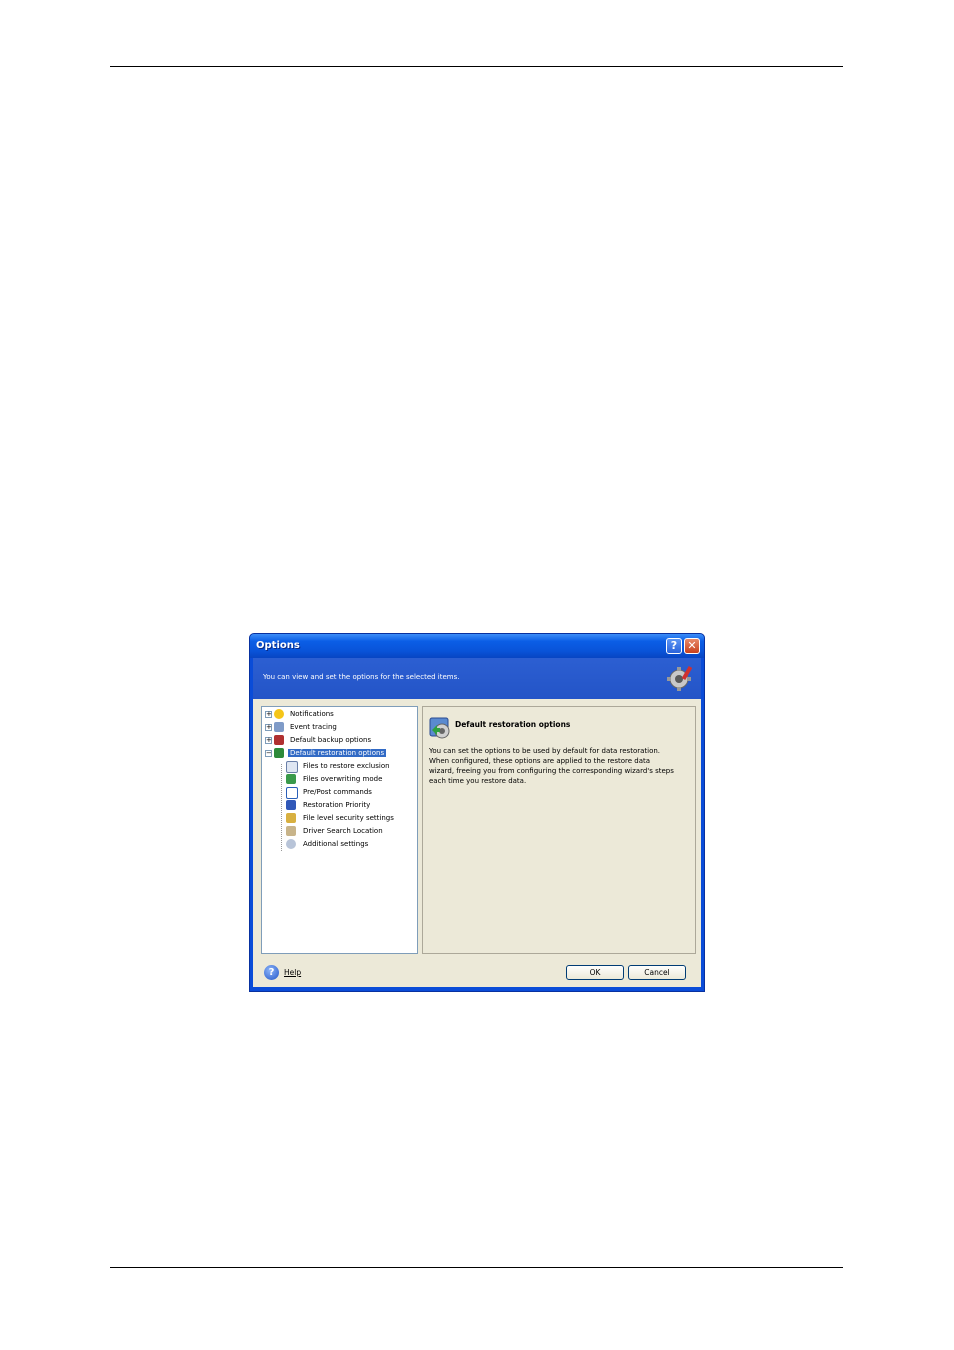 Image resolution: width=954 pixels, height=1350 pixels. I want to click on tree-item-label: Driver Search Location, so click(343, 831).